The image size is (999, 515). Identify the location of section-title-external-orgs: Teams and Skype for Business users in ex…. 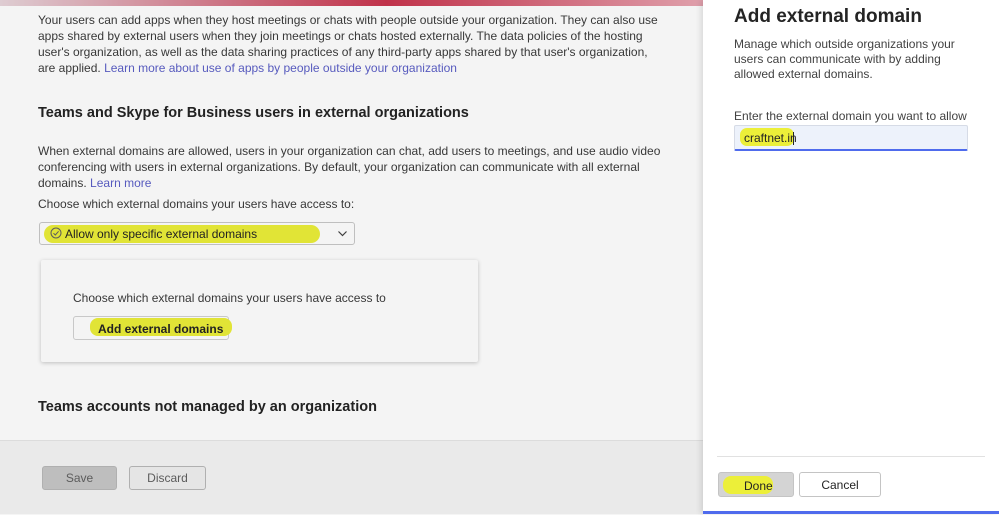
(253, 113).